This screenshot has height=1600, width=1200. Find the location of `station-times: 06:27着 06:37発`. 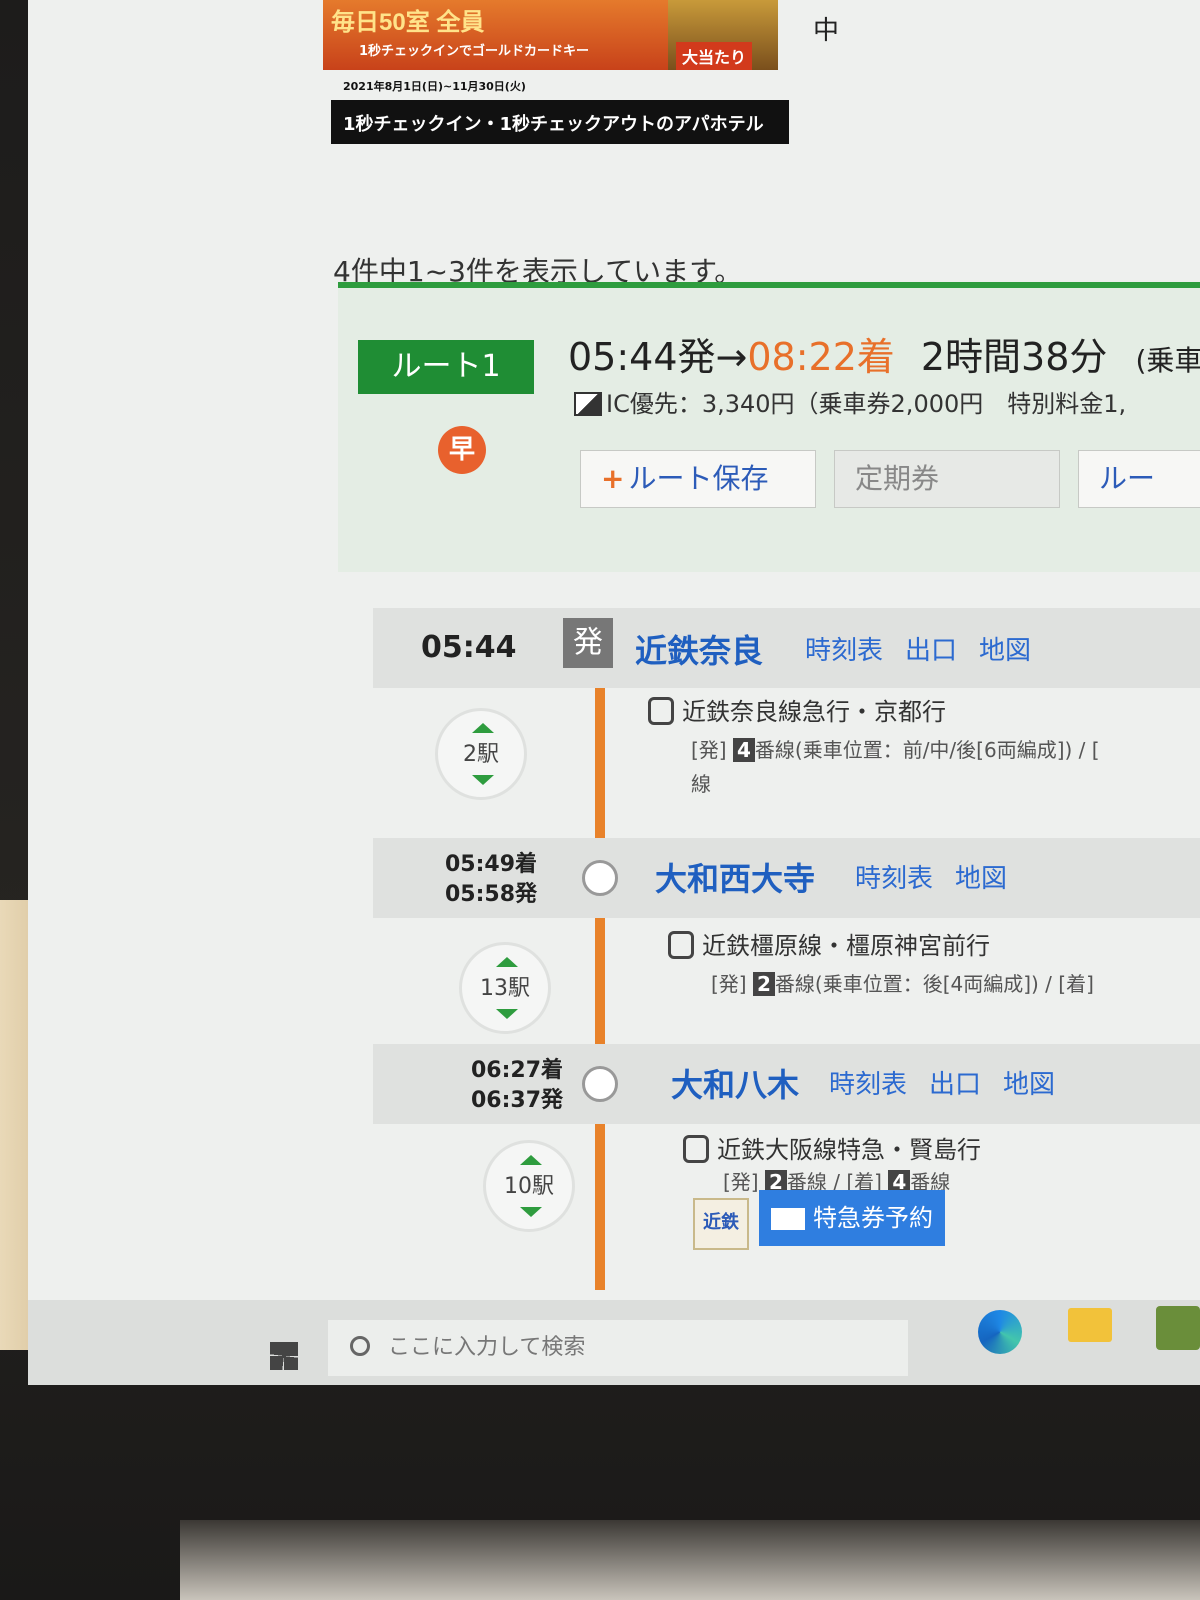

station-times: 06:27着 06:37発 is located at coordinates (517, 1086).